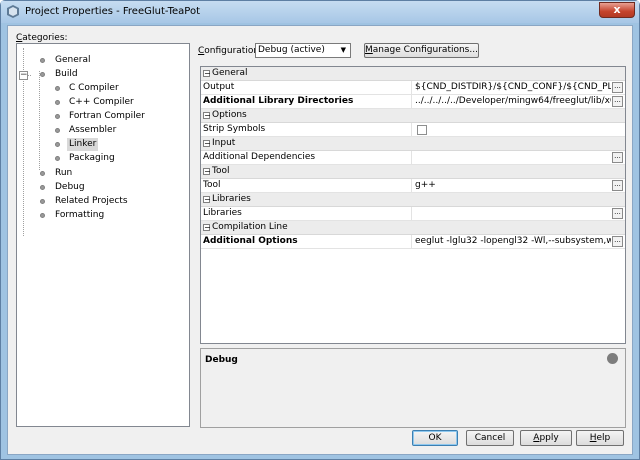  What do you see at coordinates (229, 115) in the screenshot?
I see `category-label: Options` at bounding box center [229, 115].